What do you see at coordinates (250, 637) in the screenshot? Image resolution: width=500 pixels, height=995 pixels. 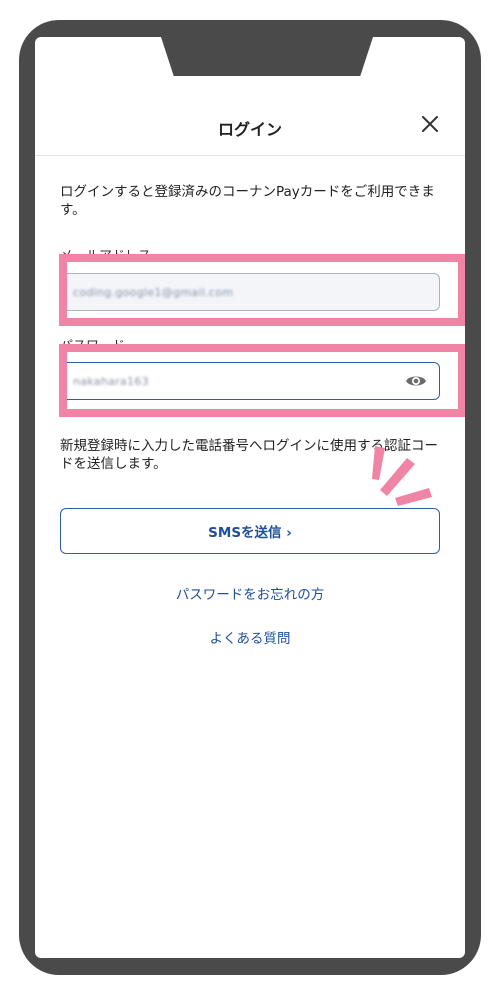 I see `faq-link: よくある質問` at bounding box center [250, 637].